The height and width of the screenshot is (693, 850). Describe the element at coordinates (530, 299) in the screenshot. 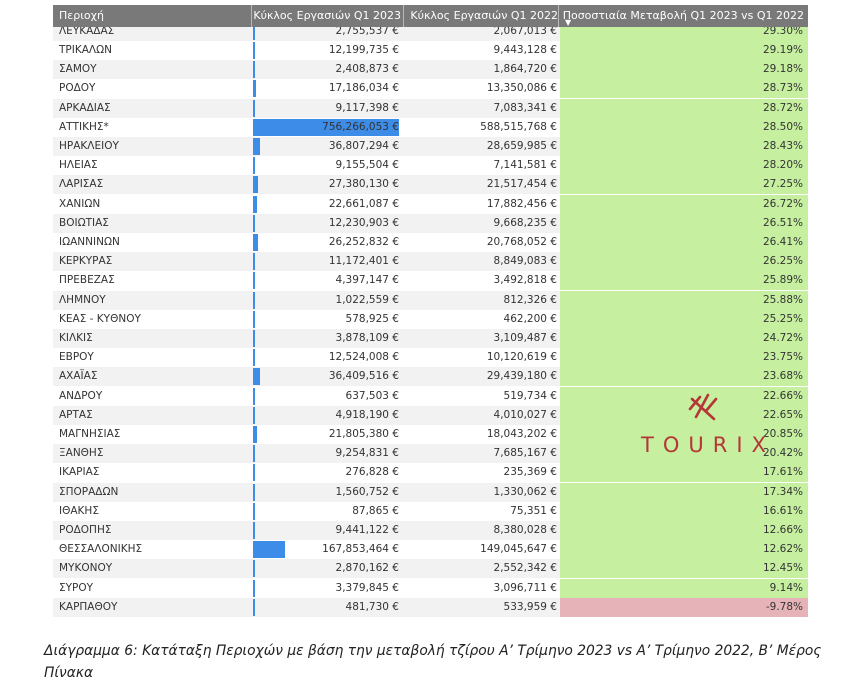

I see `turnover-2022-cell: 812,326 €` at that location.